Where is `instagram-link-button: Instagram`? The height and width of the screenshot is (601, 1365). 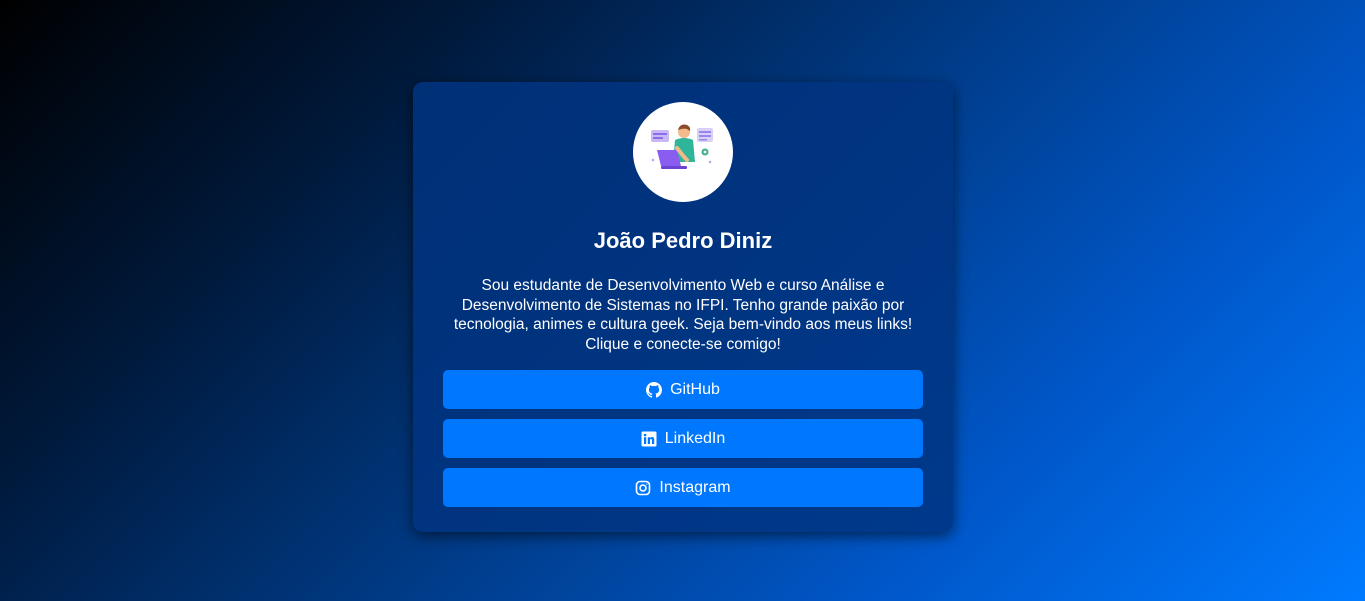 instagram-link-button: Instagram is located at coordinates (683, 487).